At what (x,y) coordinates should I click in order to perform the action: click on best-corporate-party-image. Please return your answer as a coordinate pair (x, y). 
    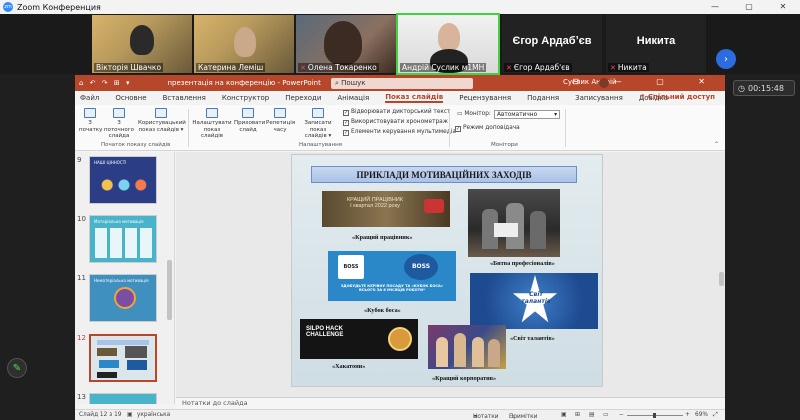
    Looking at the image, I should click on (467, 347).